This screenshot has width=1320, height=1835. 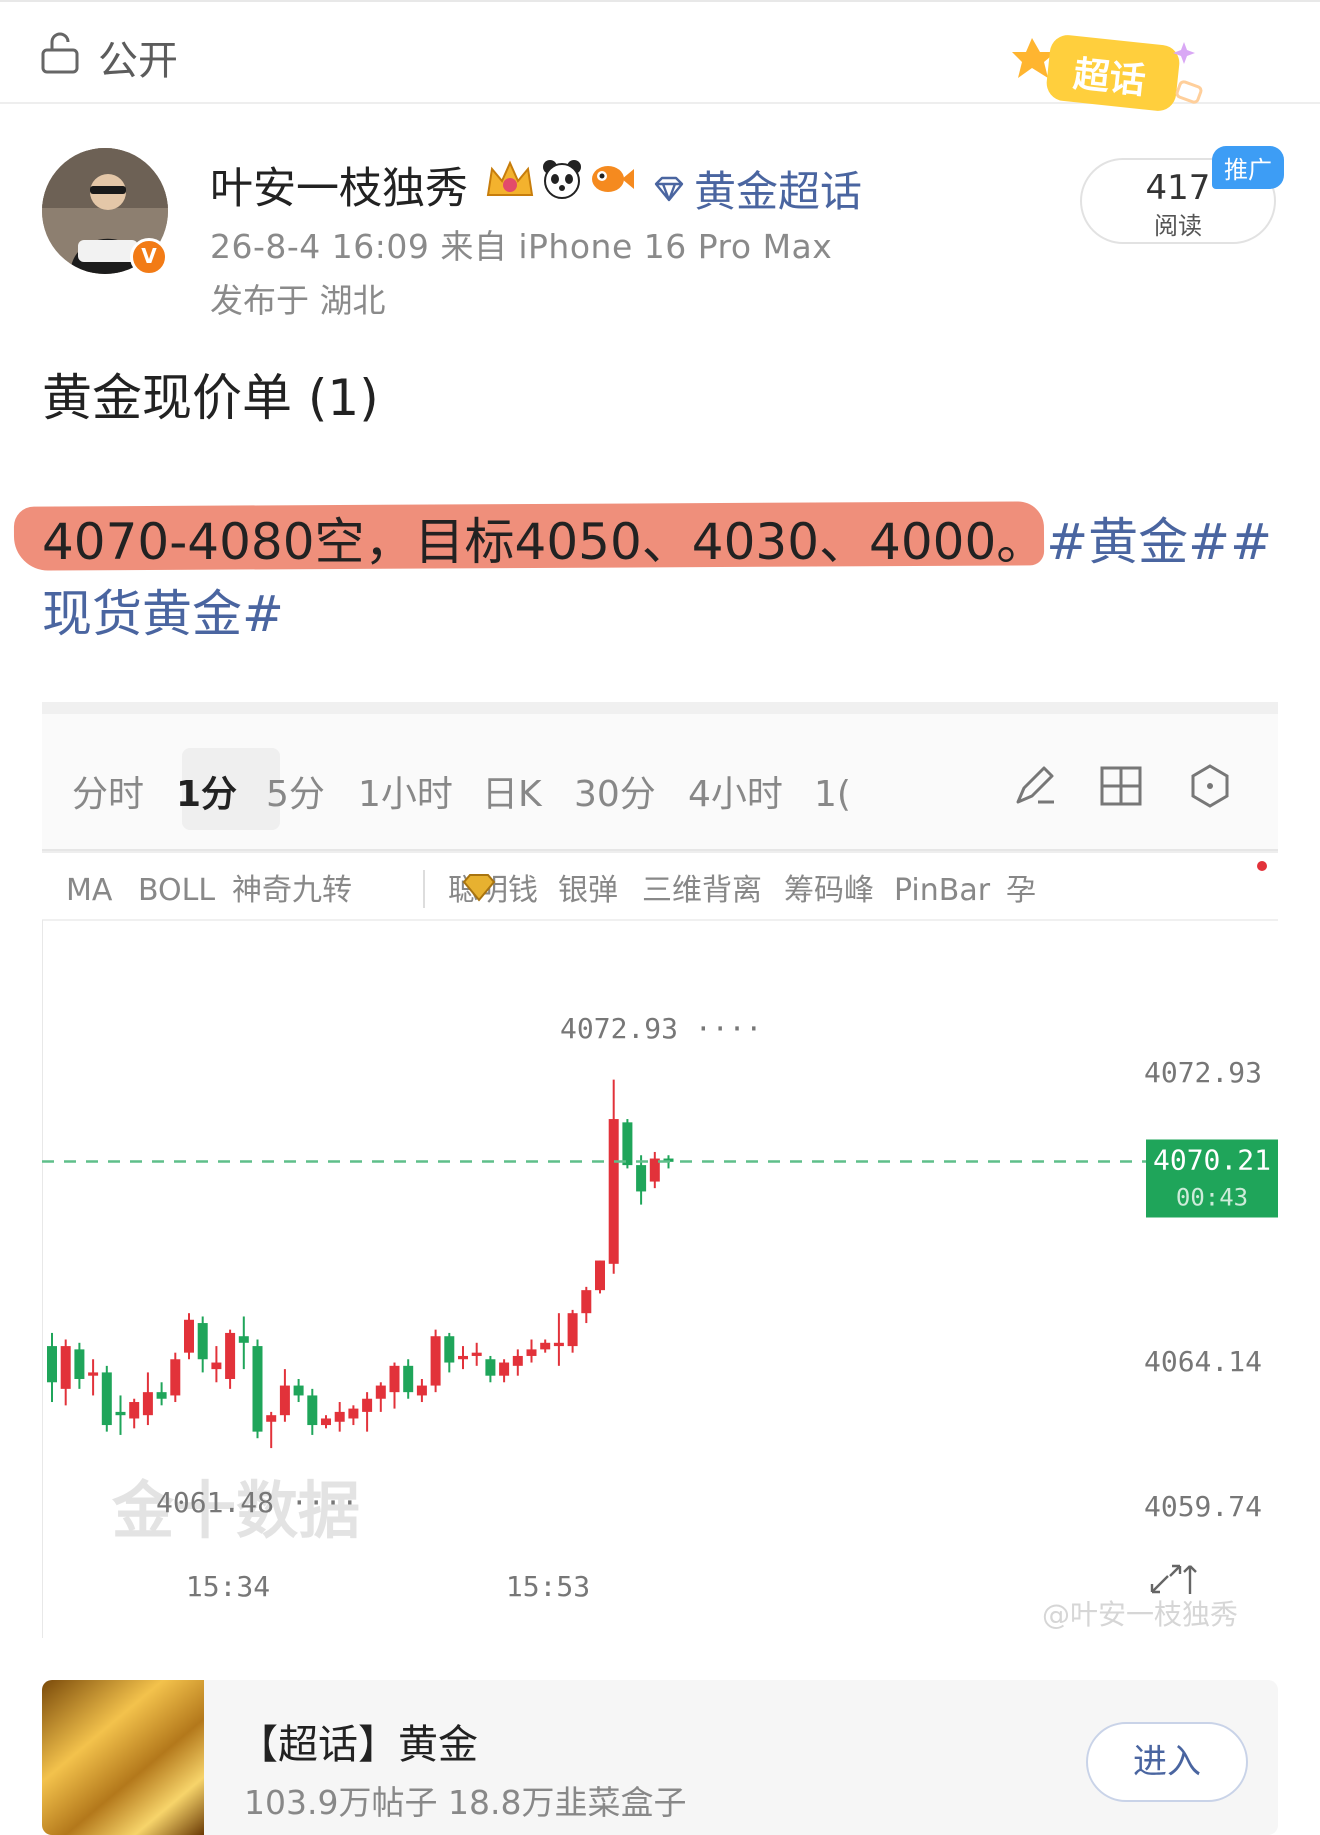 I want to click on diamond-icon, so click(x=669, y=188).